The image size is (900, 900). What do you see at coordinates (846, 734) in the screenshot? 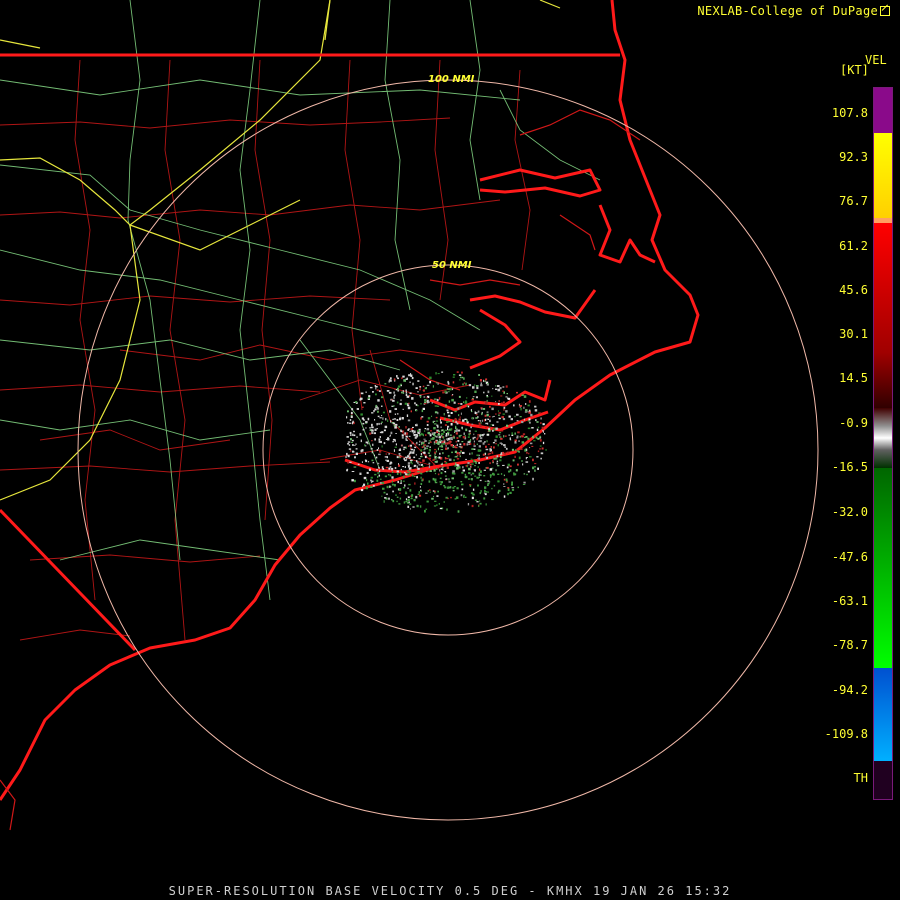
I see `legend-tick: -109.8` at bounding box center [846, 734].